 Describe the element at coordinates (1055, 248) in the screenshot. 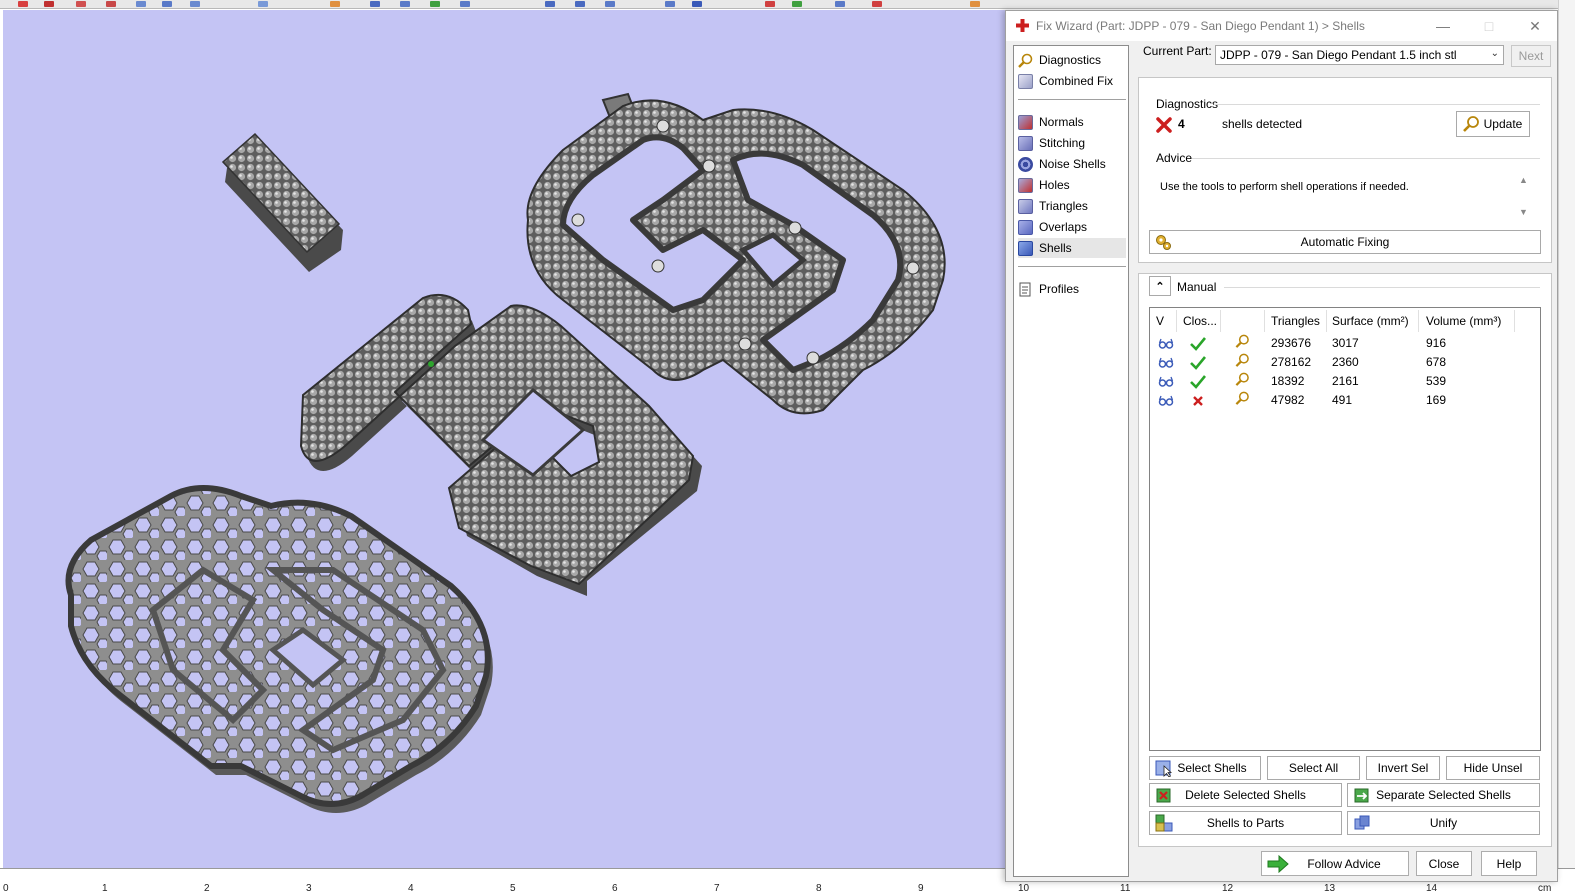

I see `nav-item-label: Shells` at that location.